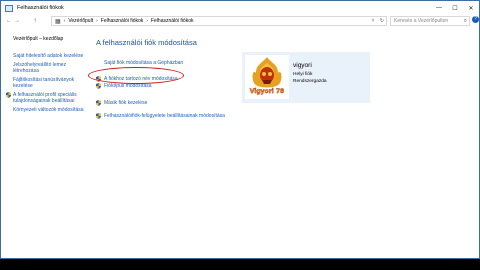 The height and width of the screenshot is (270, 480). What do you see at coordinates (421, 21) in the screenshot?
I see `search-placeholder: Keresés a Vezérlőpulton` at bounding box center [421, 21].